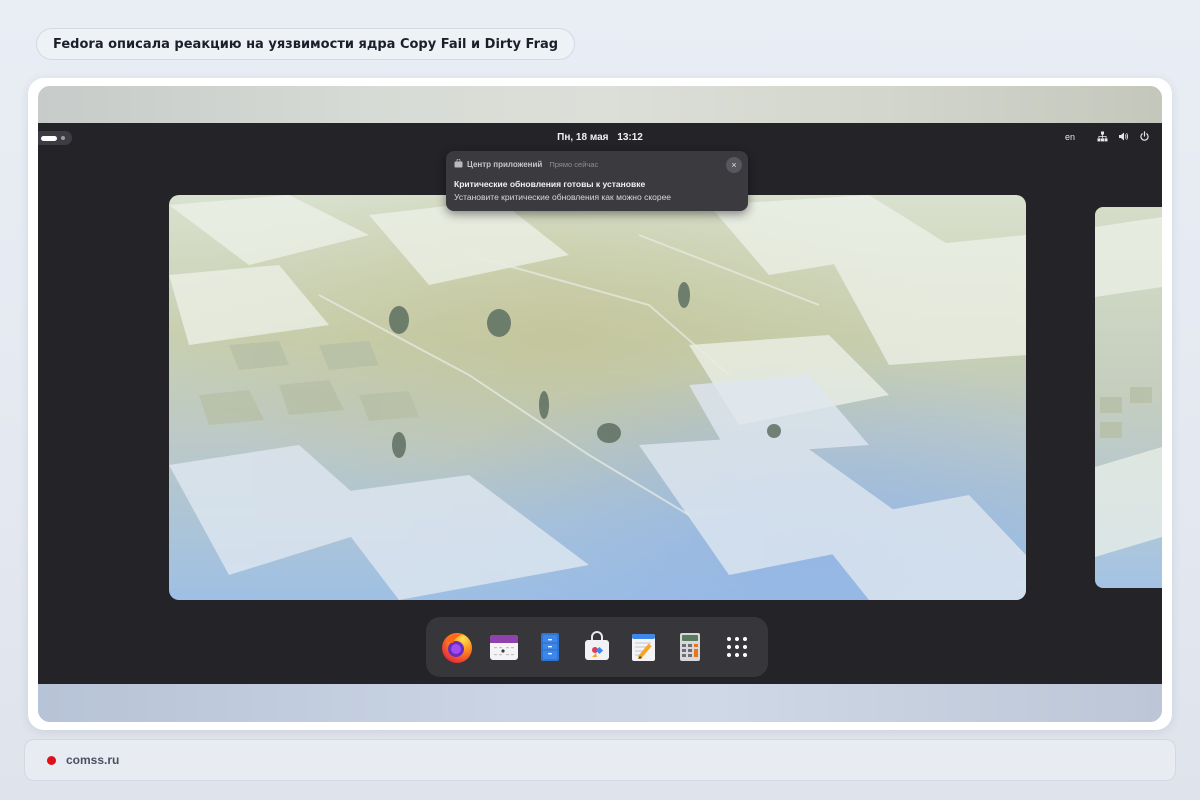 The height and width of the screenshot is (800, 1200). What do you see at coordinates (1123, 136) in the screenshot?
I see `volume-icon` at bounding box center [1123, 136].